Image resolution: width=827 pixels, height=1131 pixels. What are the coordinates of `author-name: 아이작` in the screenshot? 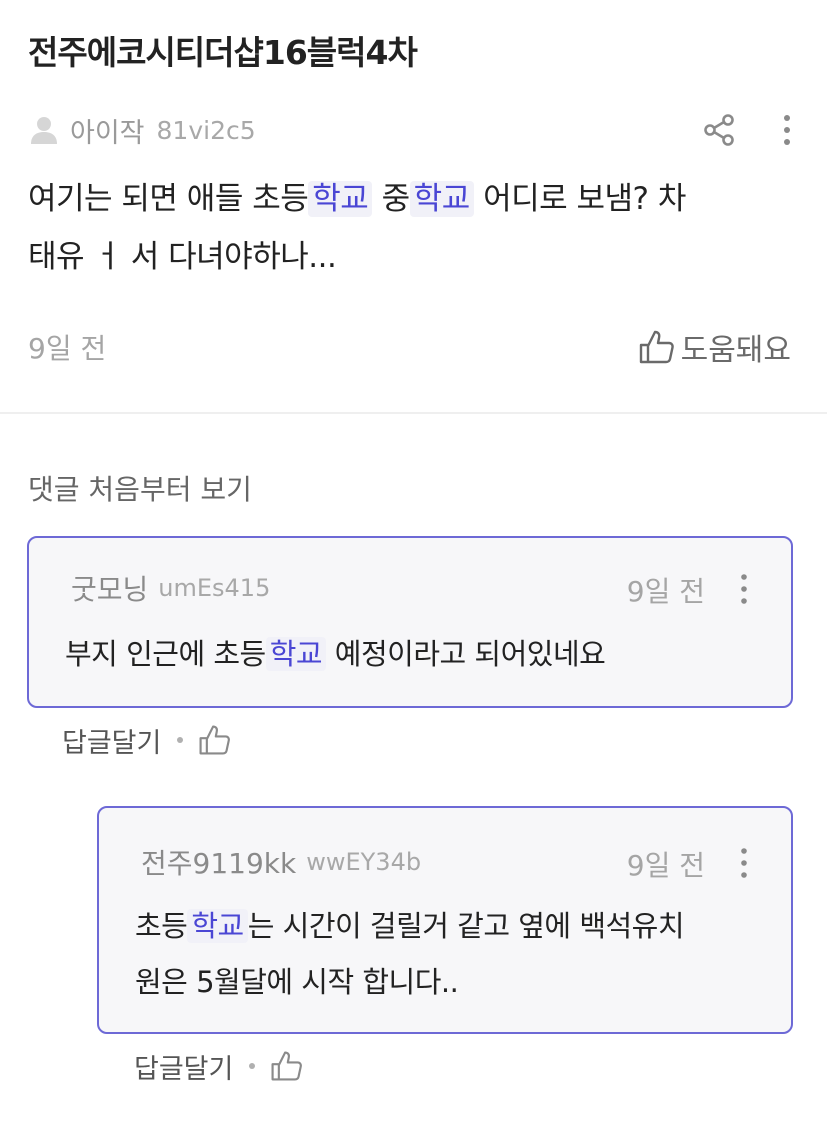 It's located at (107, 130).